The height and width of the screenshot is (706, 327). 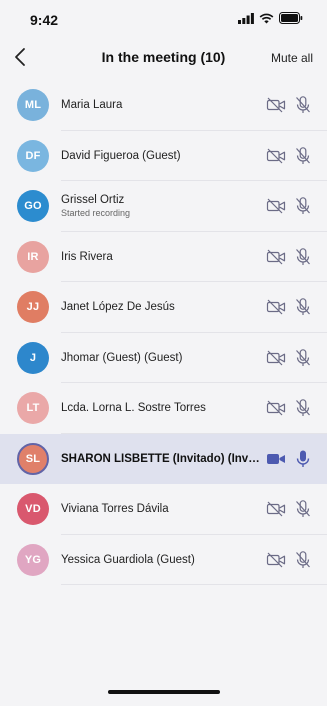 What do you see at coordinates (87, 256) in the screenshot?
I see `participant-name: Iris Rivera` at bounding box center [87, 256].